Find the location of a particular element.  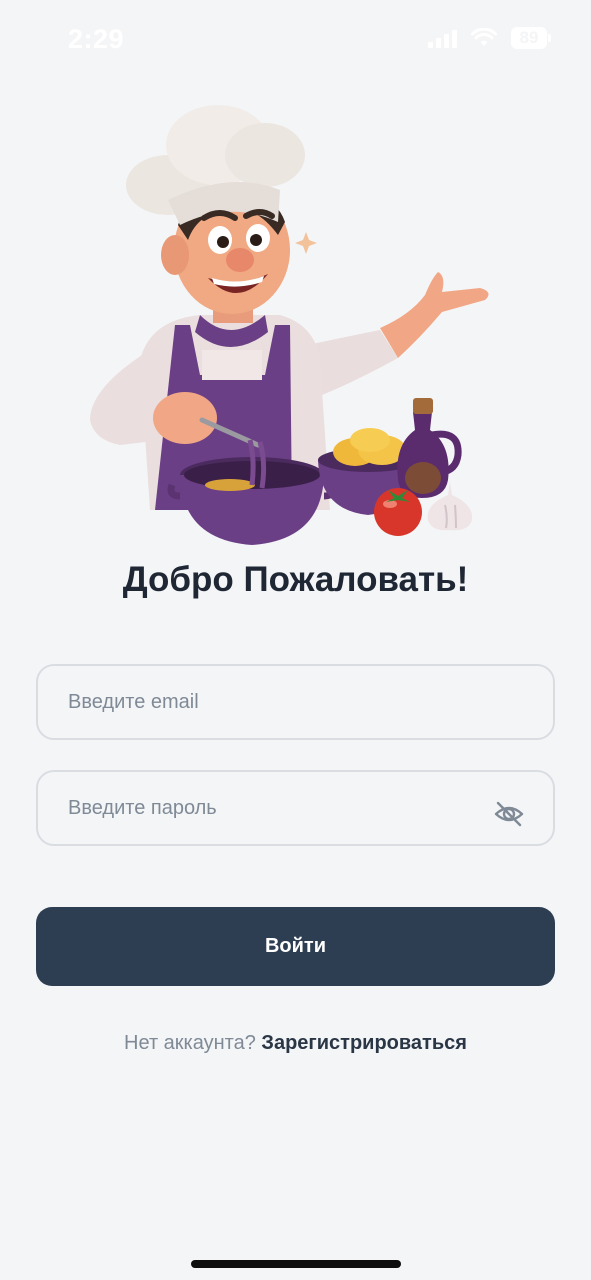

password-field-container is located at coordinates (295, 808).